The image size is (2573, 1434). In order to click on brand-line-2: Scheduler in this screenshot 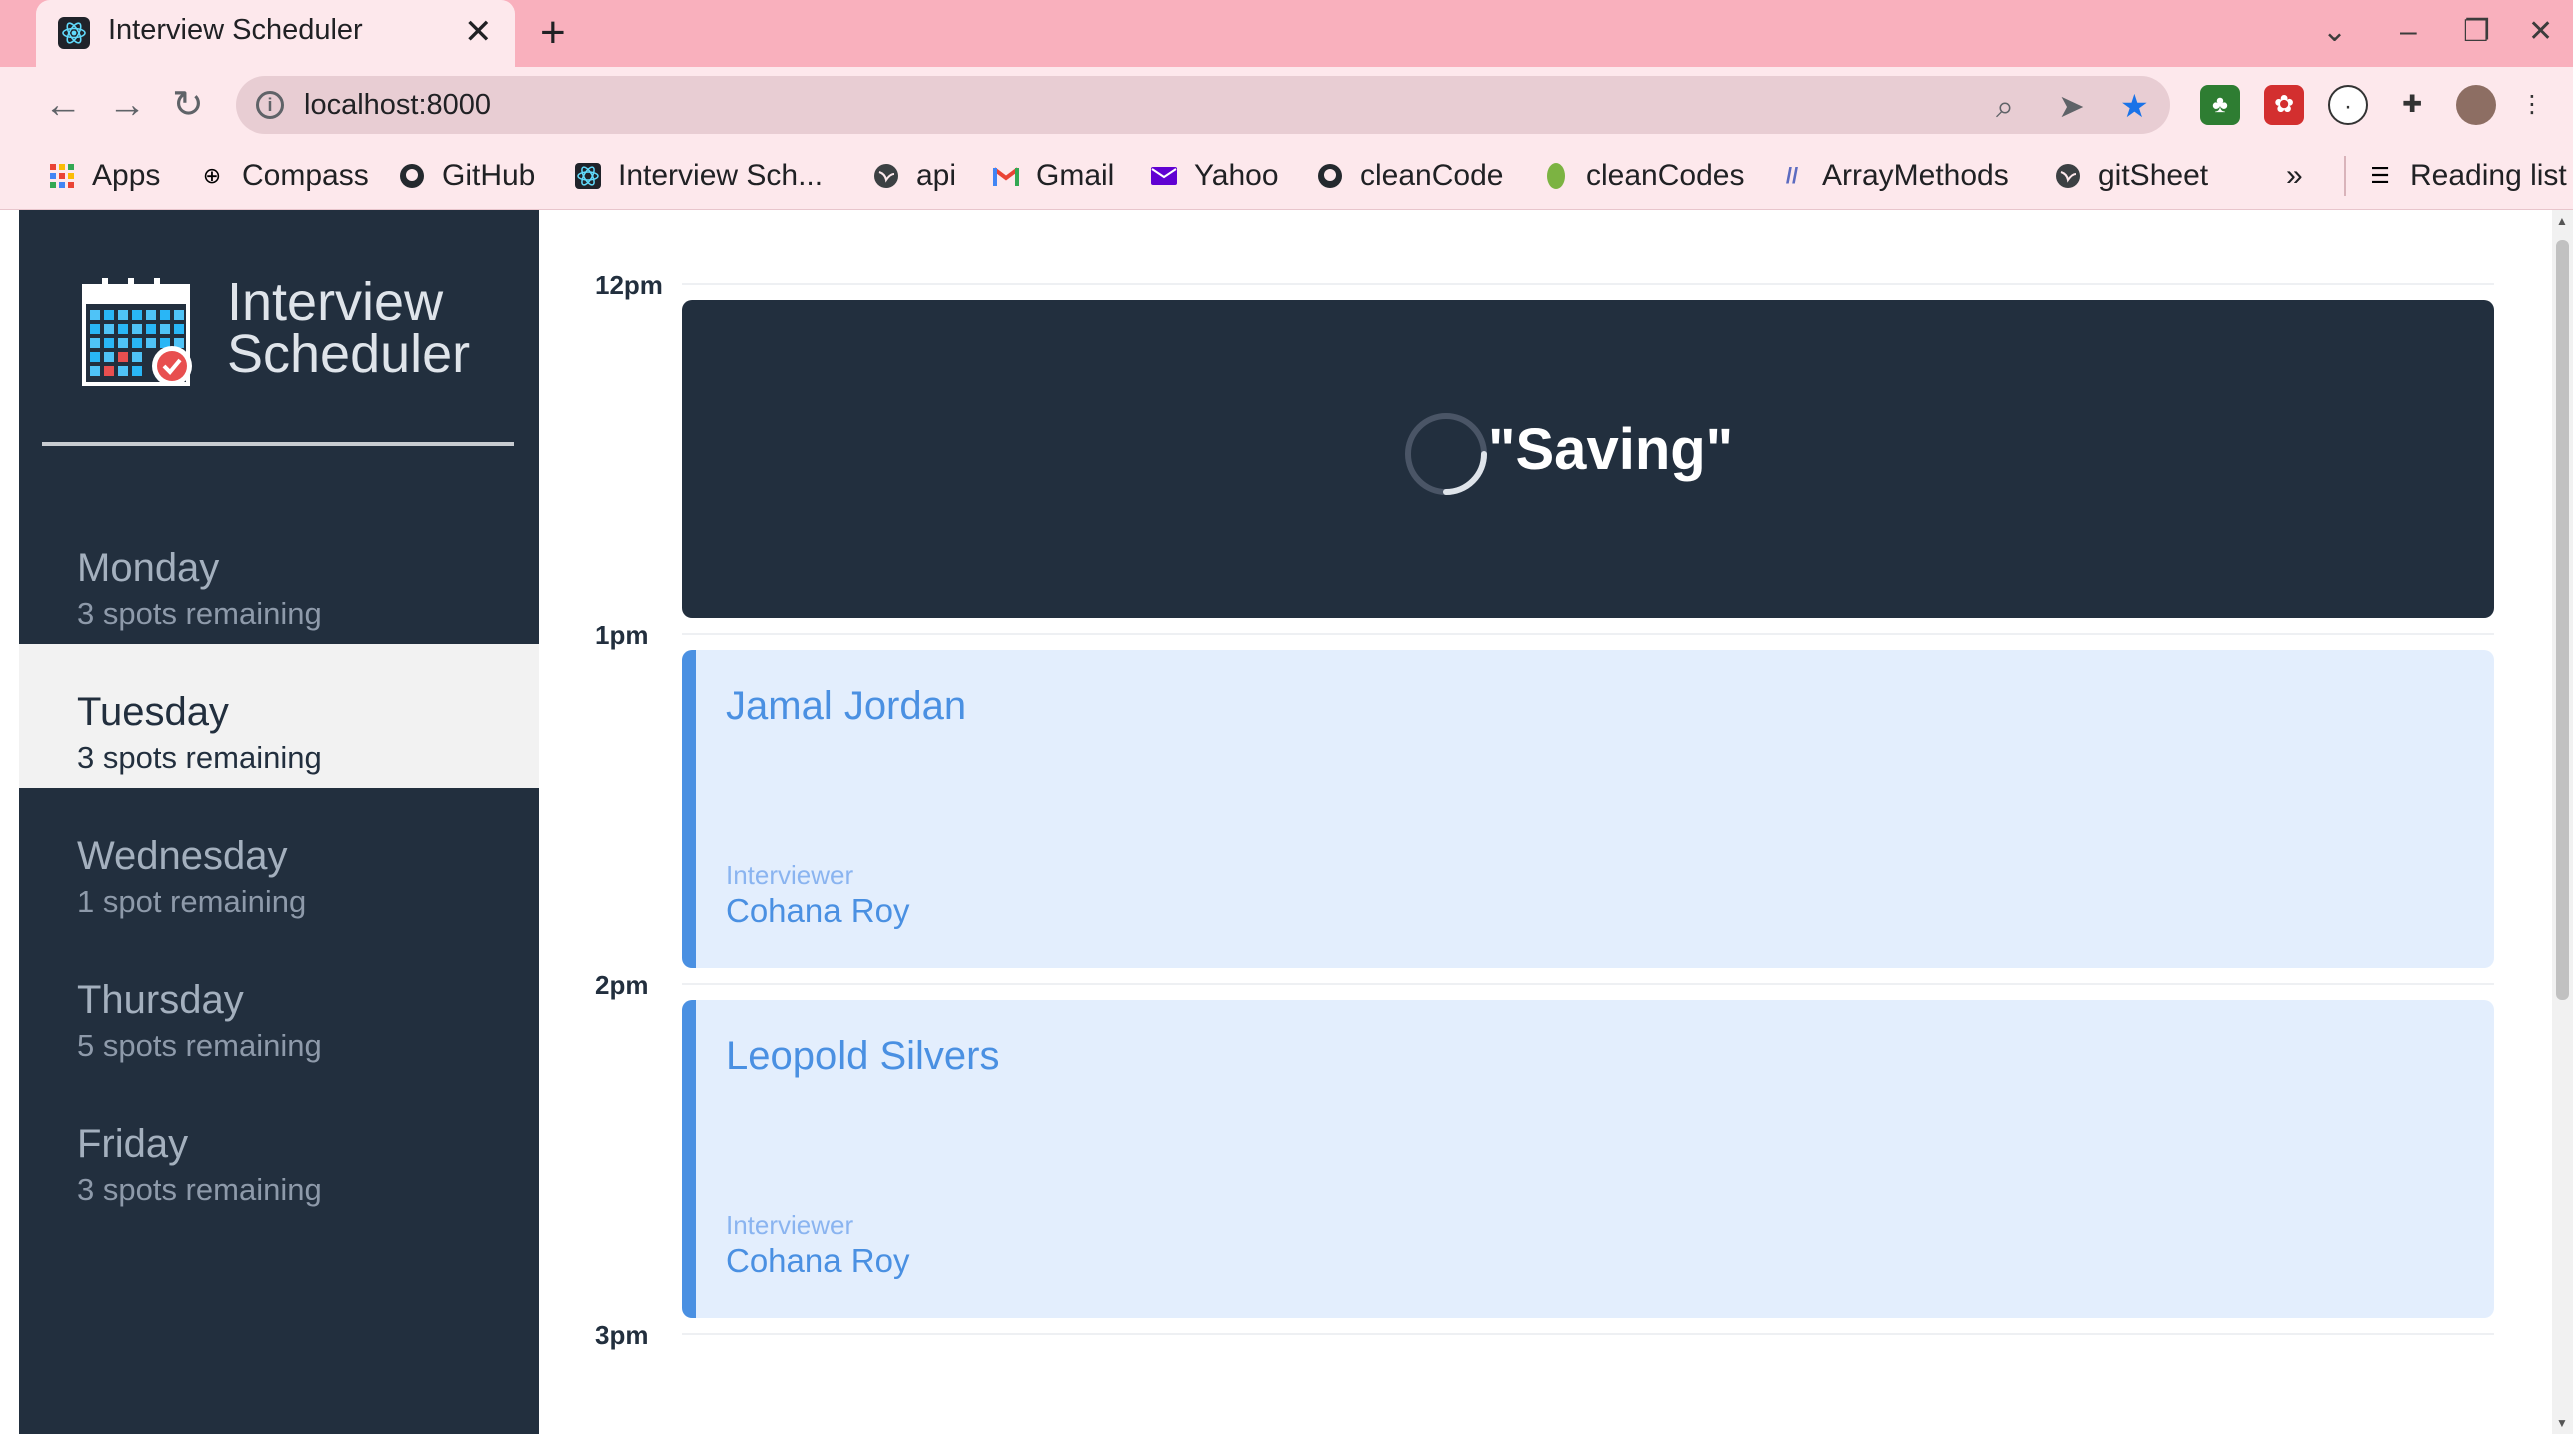, I will do `click(349, 354)`.